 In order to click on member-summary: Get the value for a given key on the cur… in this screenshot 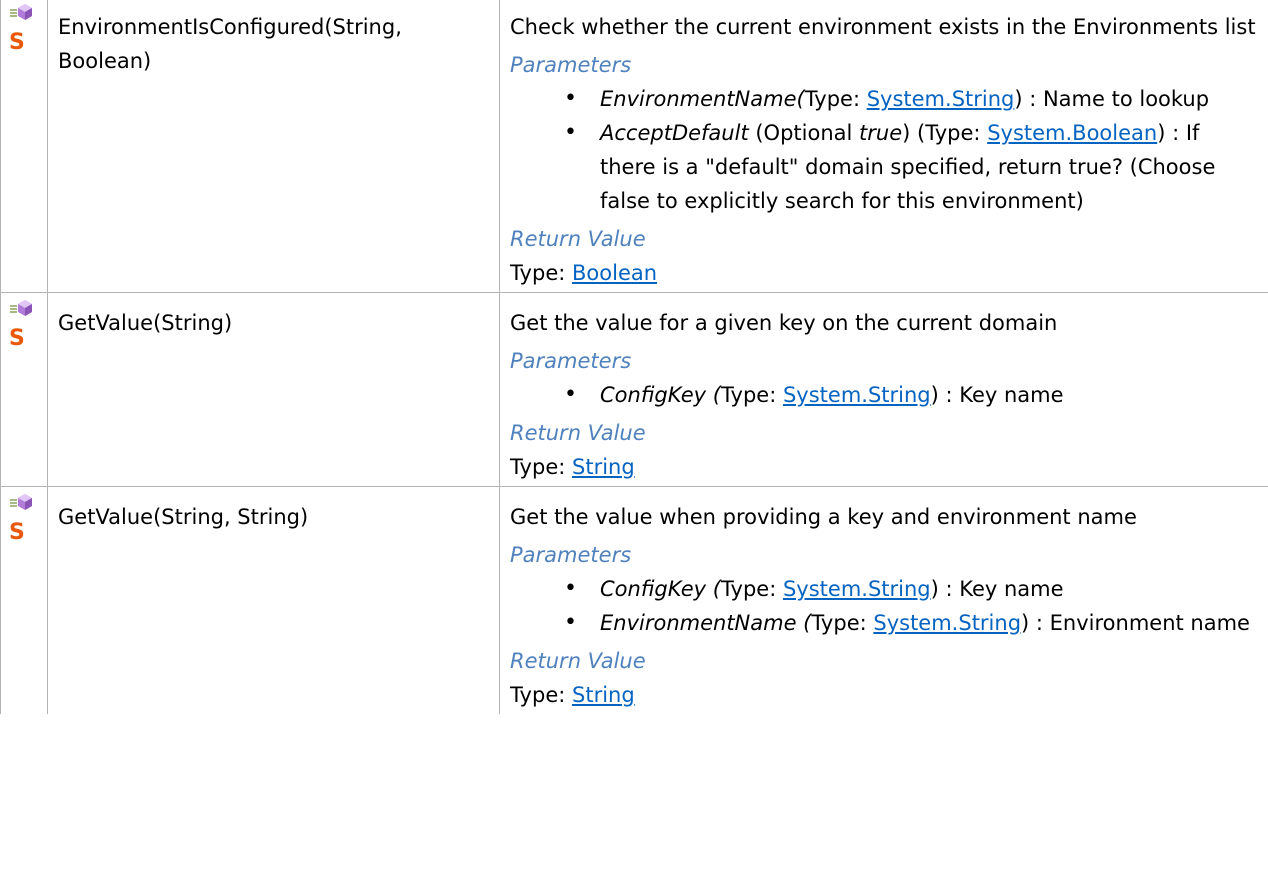, I will do `click(784, 323)`.